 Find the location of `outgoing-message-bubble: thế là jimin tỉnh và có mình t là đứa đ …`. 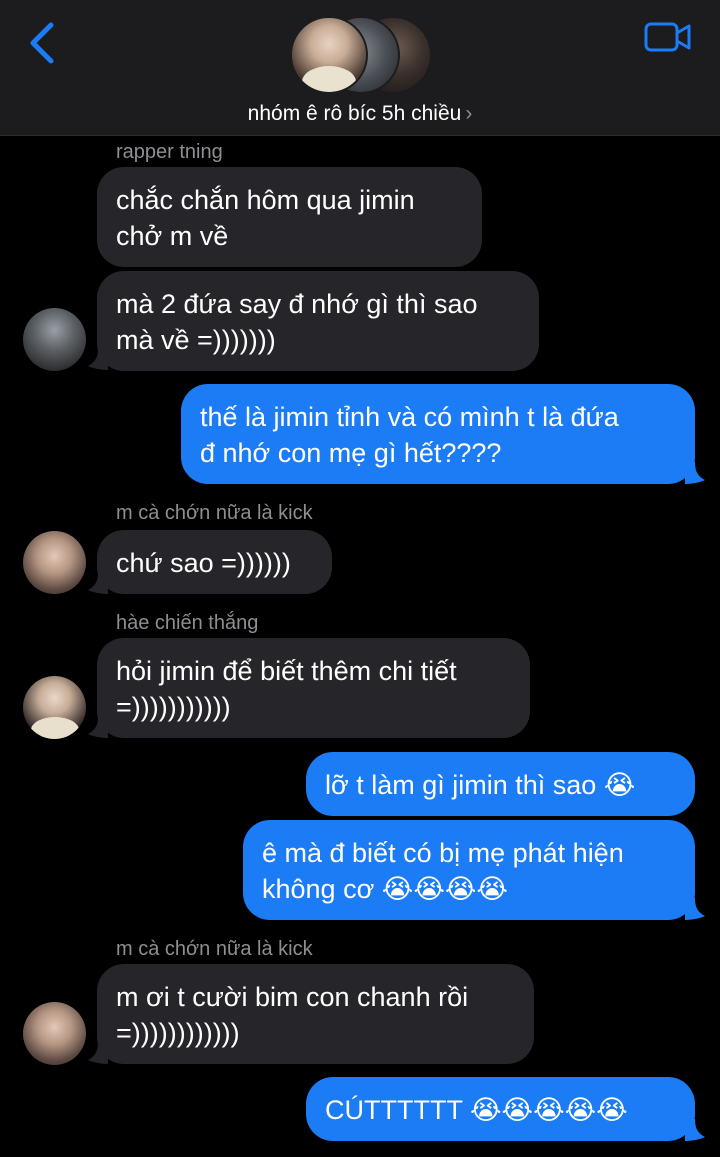

outgoing-message-bubble: thế là jimin tỉnh và có mình t là đứa đ … is located at coordinates (438, 434).